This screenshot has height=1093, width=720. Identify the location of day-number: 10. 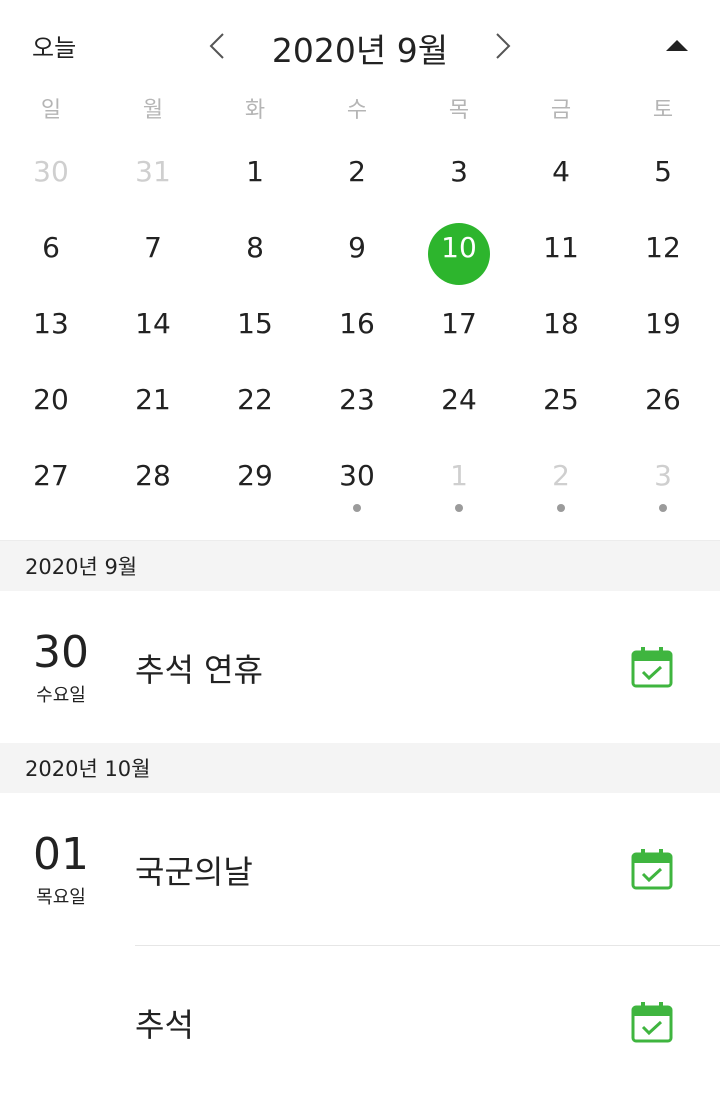
(459, 247).